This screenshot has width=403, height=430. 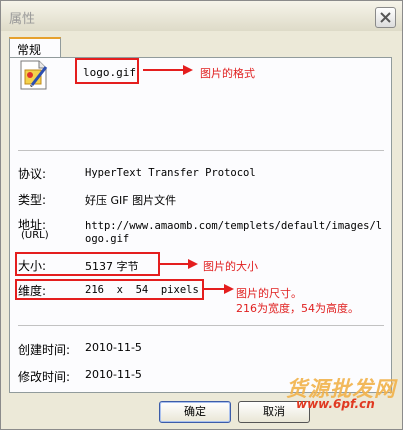 I want to click on dimension-annotation-line1: 图片的尺寸。, so click(x=269, y=293).